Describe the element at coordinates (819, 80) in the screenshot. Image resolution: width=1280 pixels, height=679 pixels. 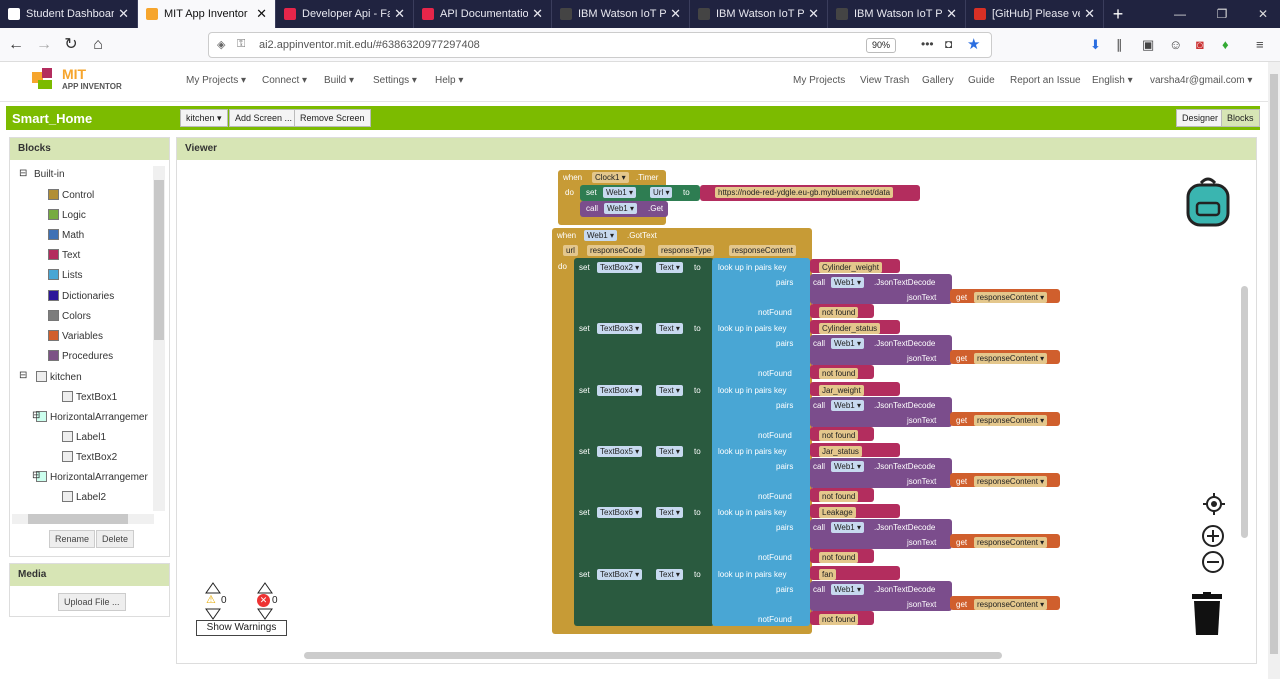
I see `link-my-projects: My Projects` at that location.